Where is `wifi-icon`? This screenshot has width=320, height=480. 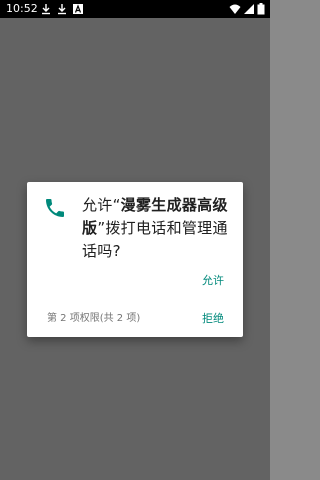
wifi-icon is located at coordinates (235, 9).